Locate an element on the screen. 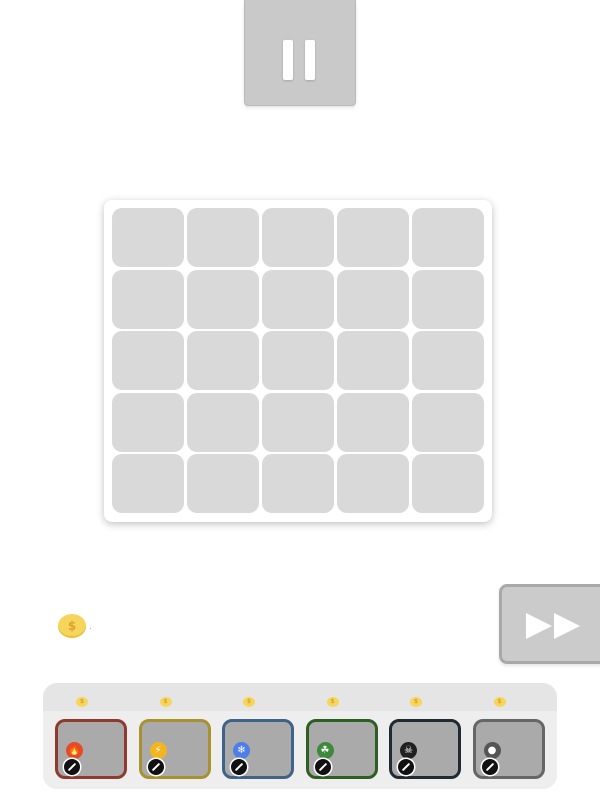 The height and width of the screenshot is (800, 600). shop-slot-lightning: ⚡ is located at coordinates (174, 749).